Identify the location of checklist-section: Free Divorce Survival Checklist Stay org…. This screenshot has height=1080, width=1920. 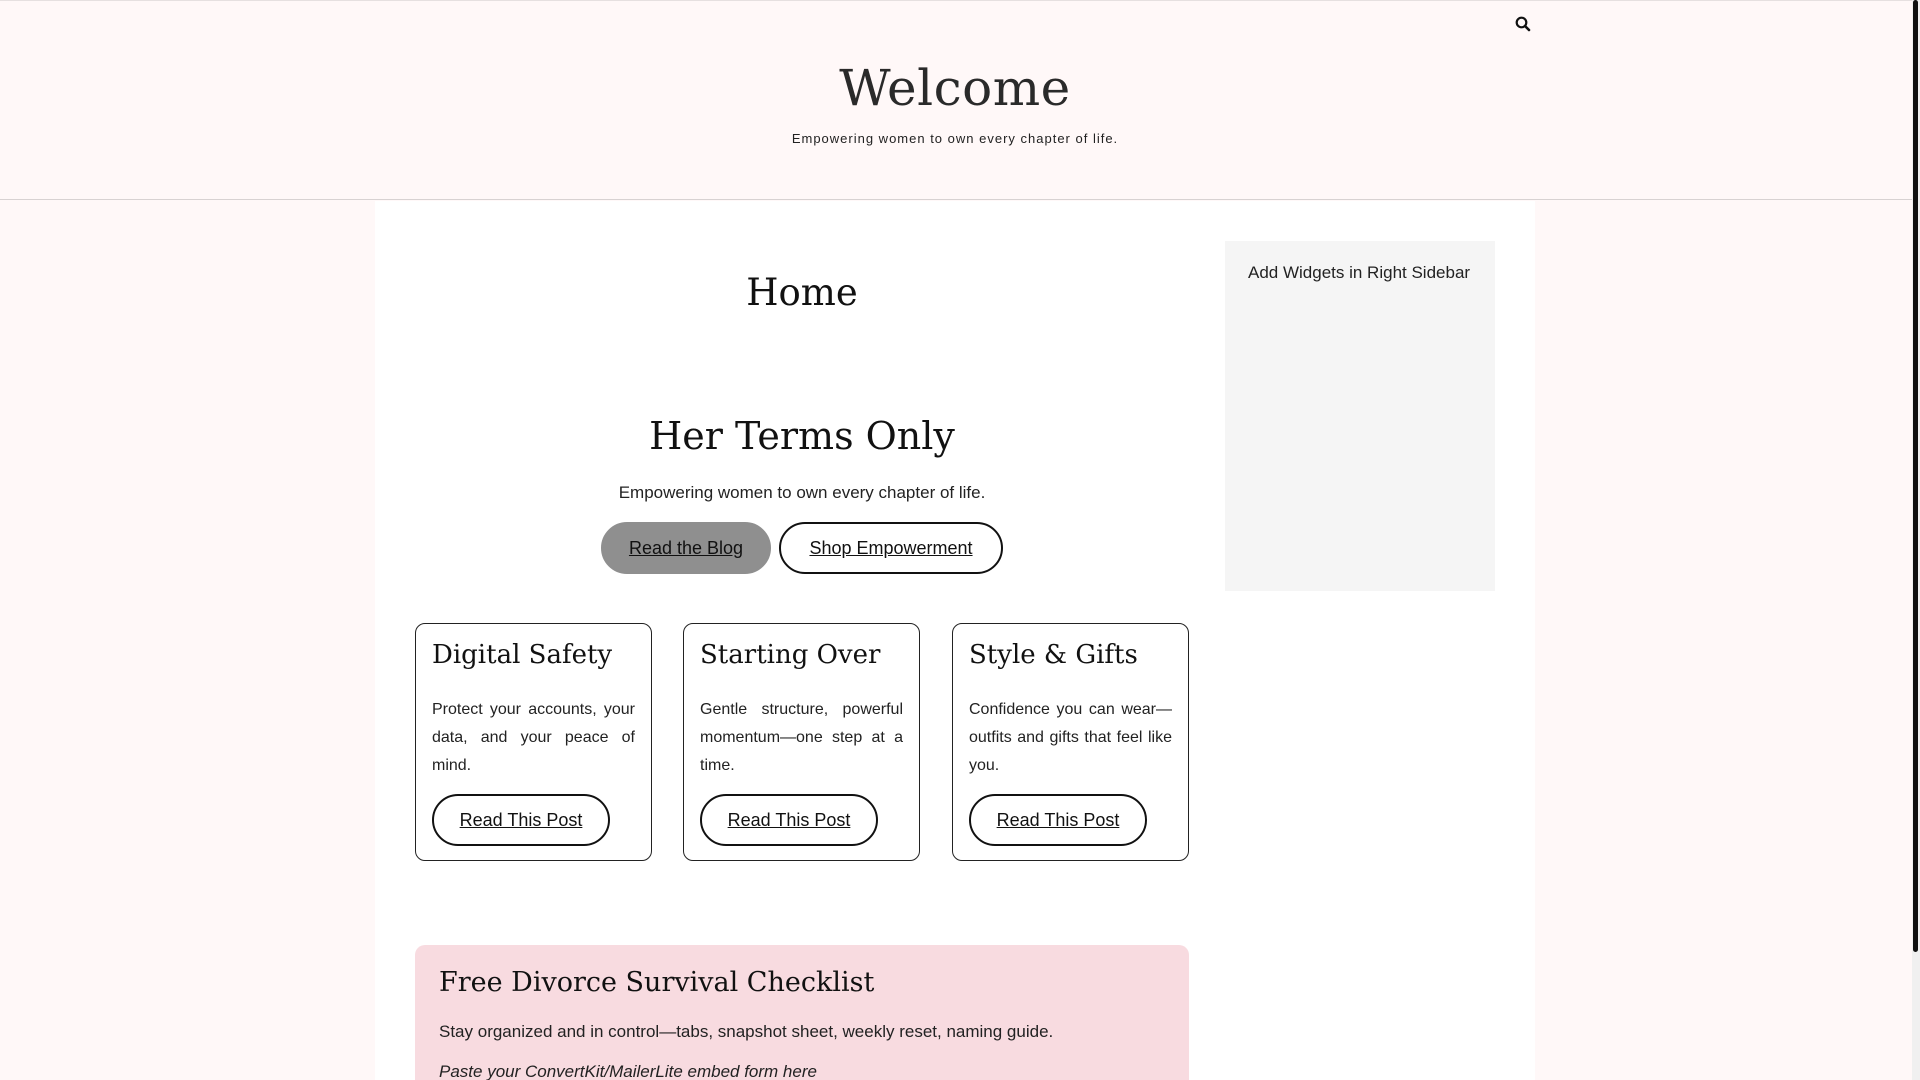
(802, 1012).